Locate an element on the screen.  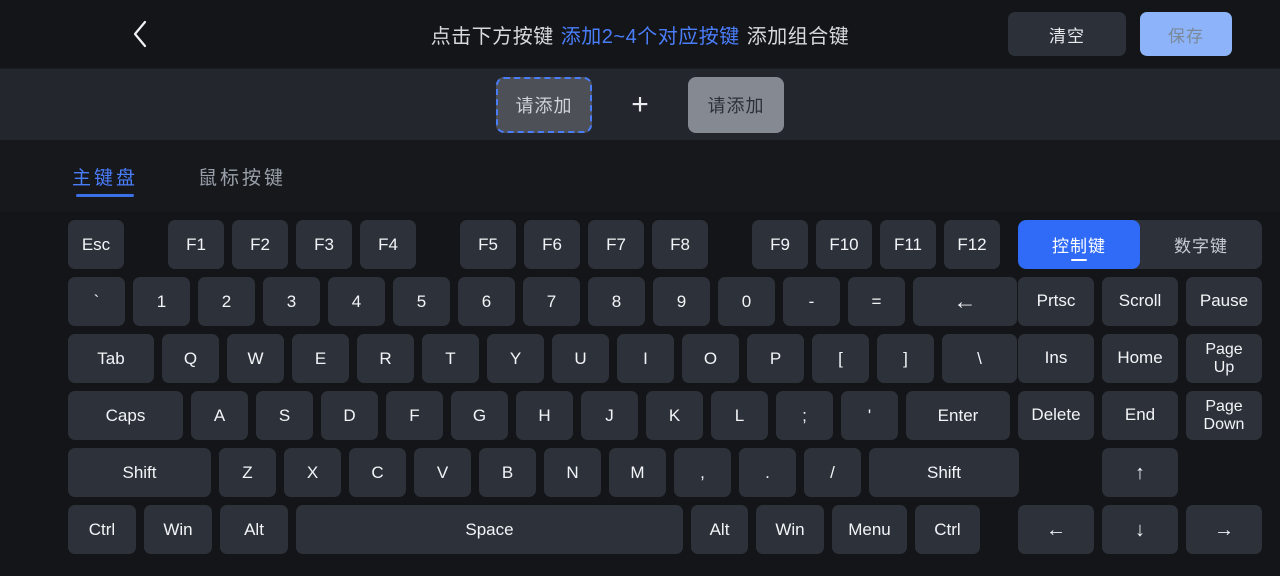
key-backspace: ← is located at coordinates (965, 301).